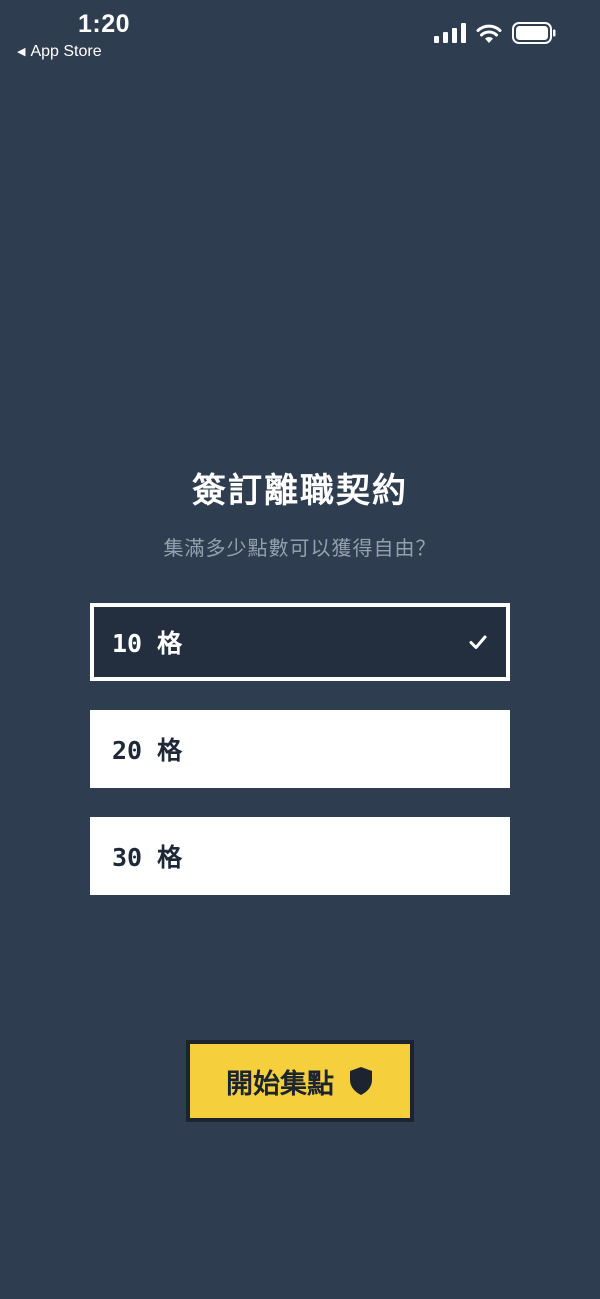 The image size is (600, 1299). Describe the element at coordinates (300, 749) in the screenshot. I see `option-20-cells: 20 格` at that location.